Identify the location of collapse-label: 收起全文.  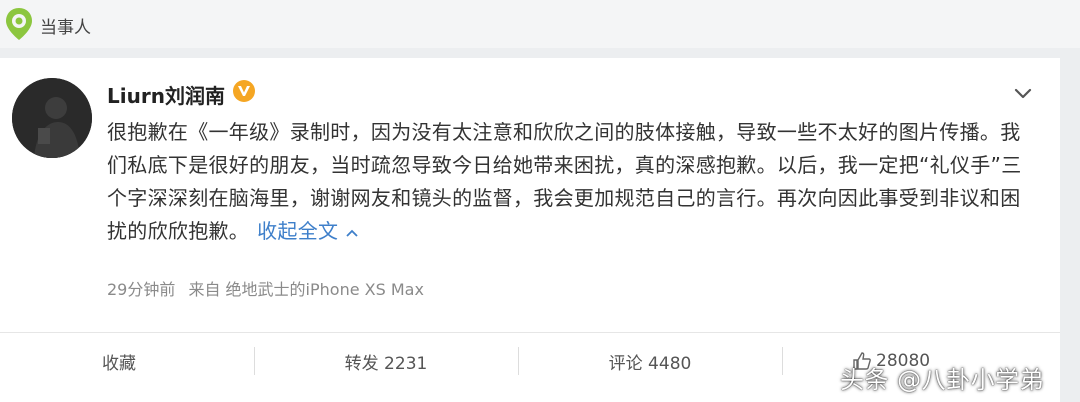
(298, 231).